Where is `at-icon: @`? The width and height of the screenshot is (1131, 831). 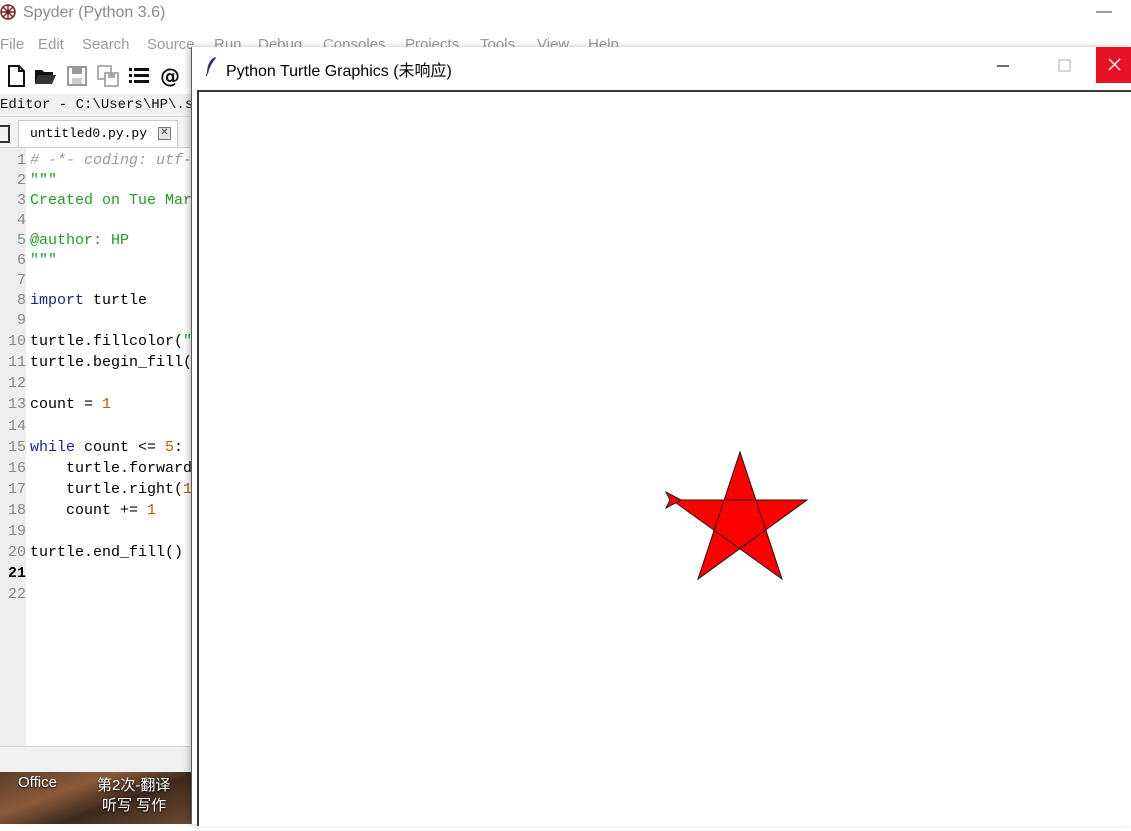 at-icon: @ is located at coordinates (170, 76).